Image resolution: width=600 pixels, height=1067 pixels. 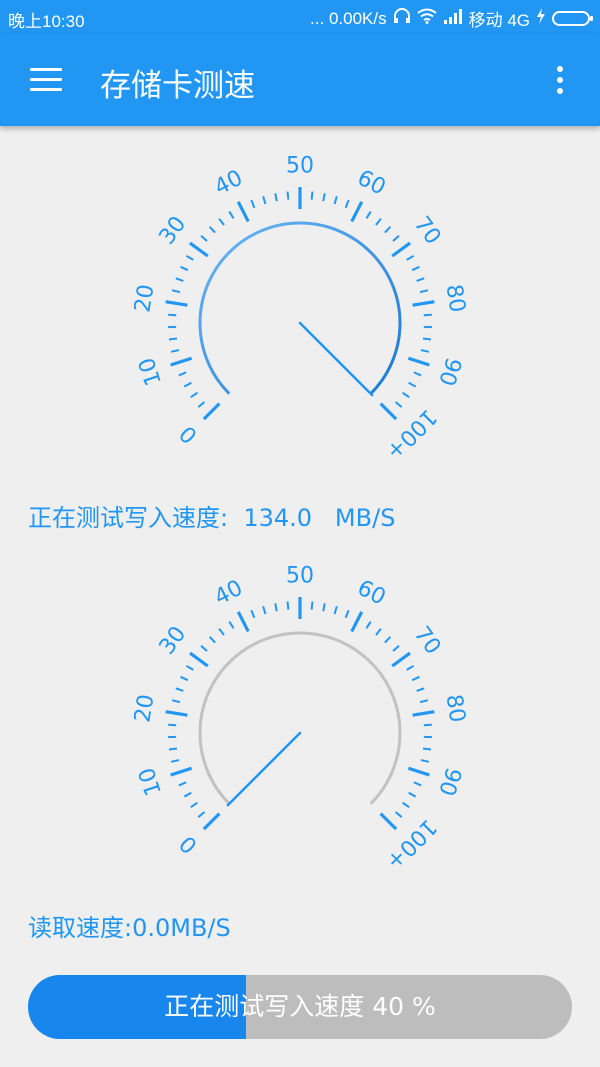 I want to click on progress-label: 正在测试写入速度 40 %, so click(x=300, y=1006).